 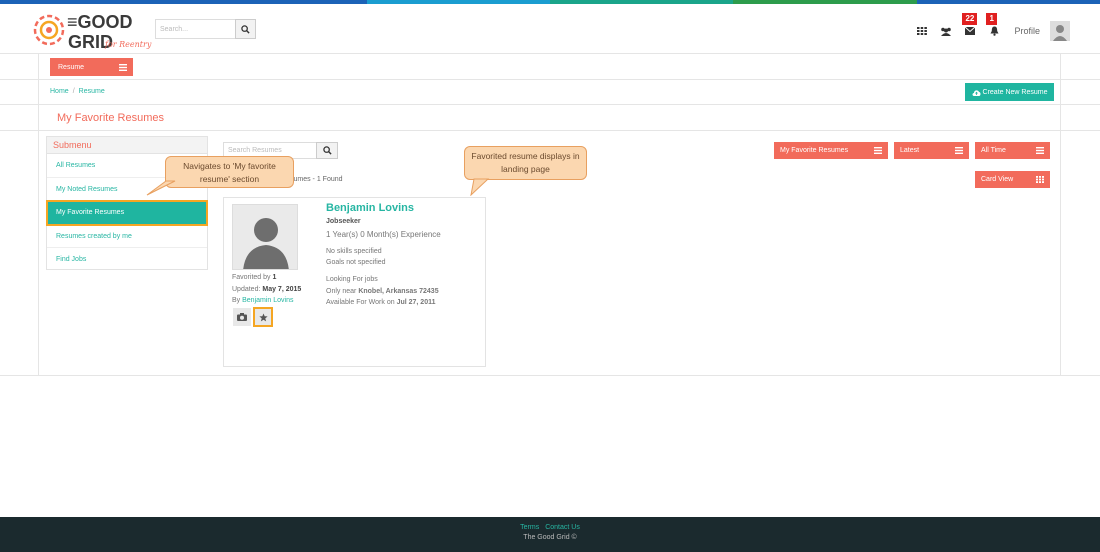 I want to click on submenu-item-find-jobs: Find Jobs, so click(x=127, y=260).